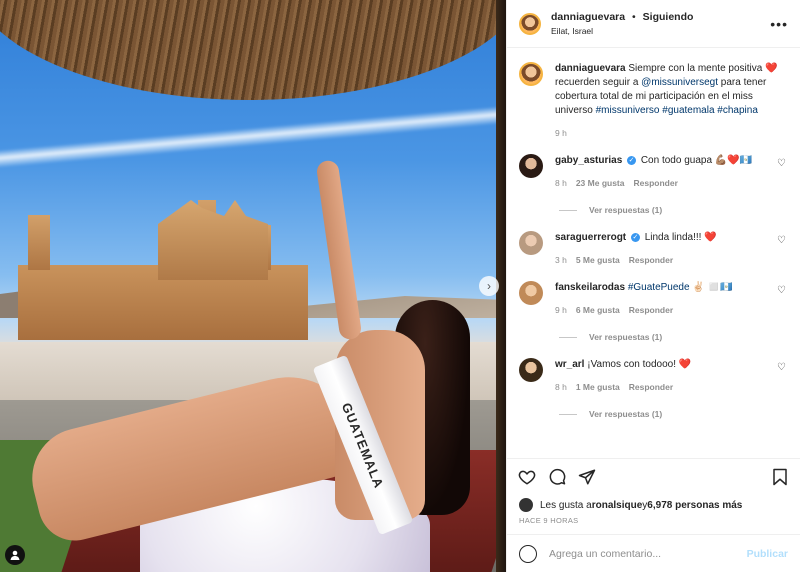  What do you see at coordinates (549, 520) in the screenshot?
I see `post-timestamp: HACE 9 HORAS` at bounding box center [549, 520].